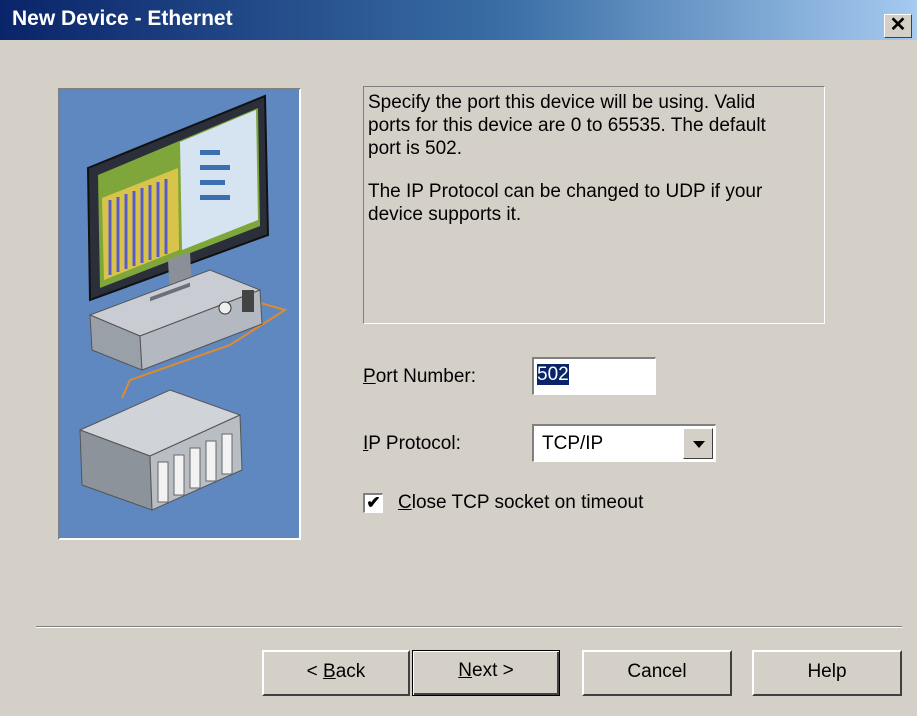 This screenshot has height=716, width=917. I want to click on port-label-text: ort Number:, so click(425, 376).